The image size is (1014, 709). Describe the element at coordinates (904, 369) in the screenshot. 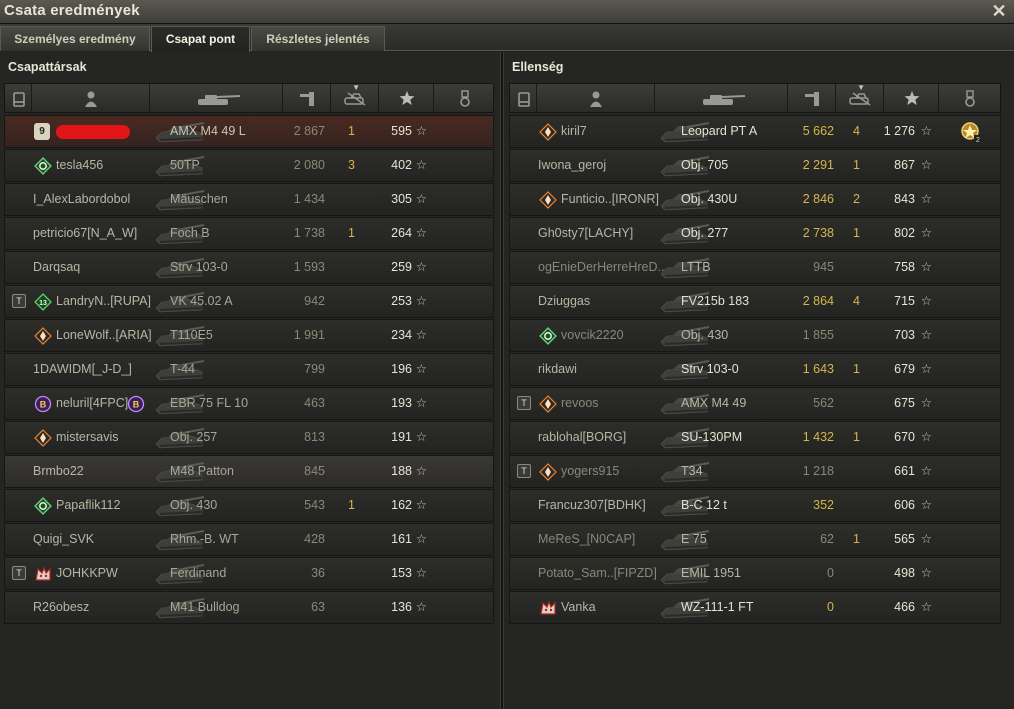

I see `points-value: 679` at that location.